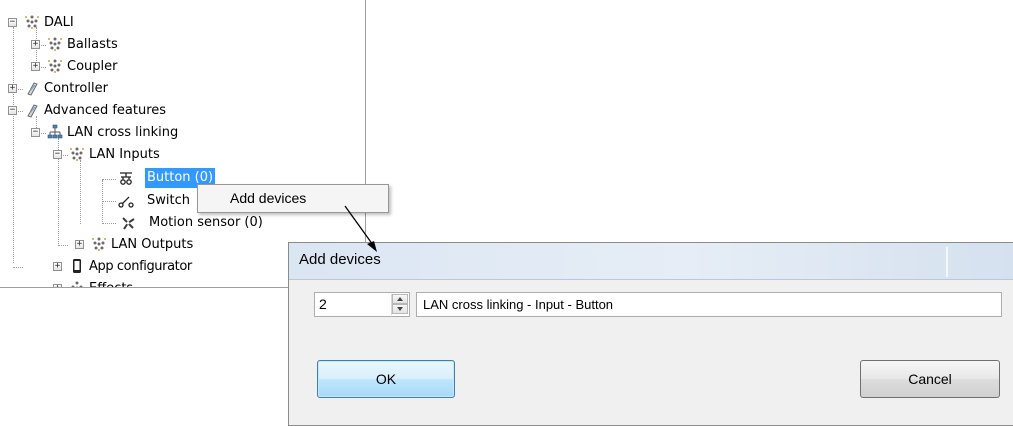 The image size is (1013, 426). I want to click on tree-item-app-configurator: + App configurator, so click(120, 267).